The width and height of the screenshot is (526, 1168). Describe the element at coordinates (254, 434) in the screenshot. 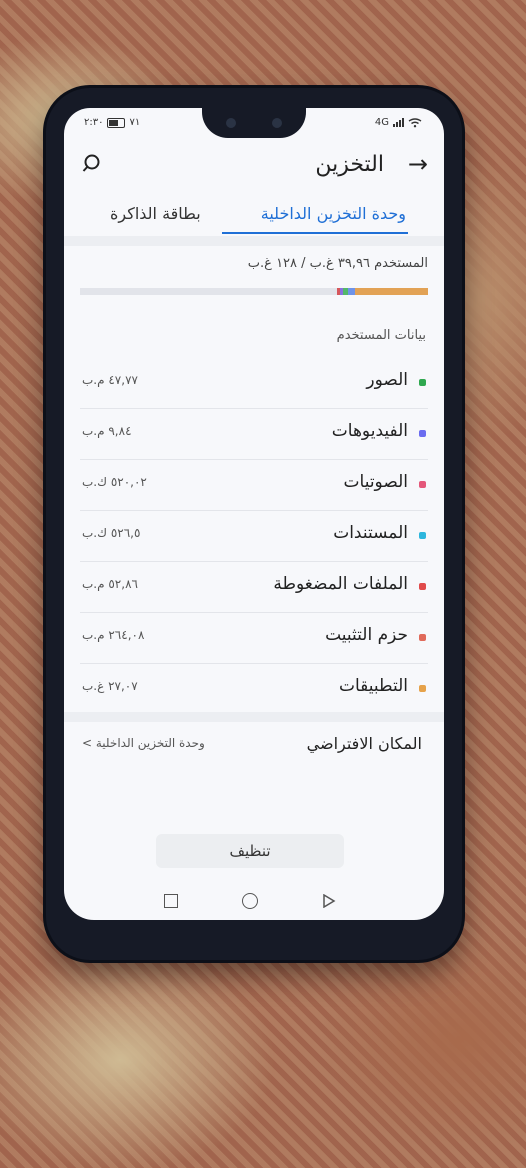

I see `category-row-videos: الفيديوهات ٩,٨٤ م.ب` at that location.